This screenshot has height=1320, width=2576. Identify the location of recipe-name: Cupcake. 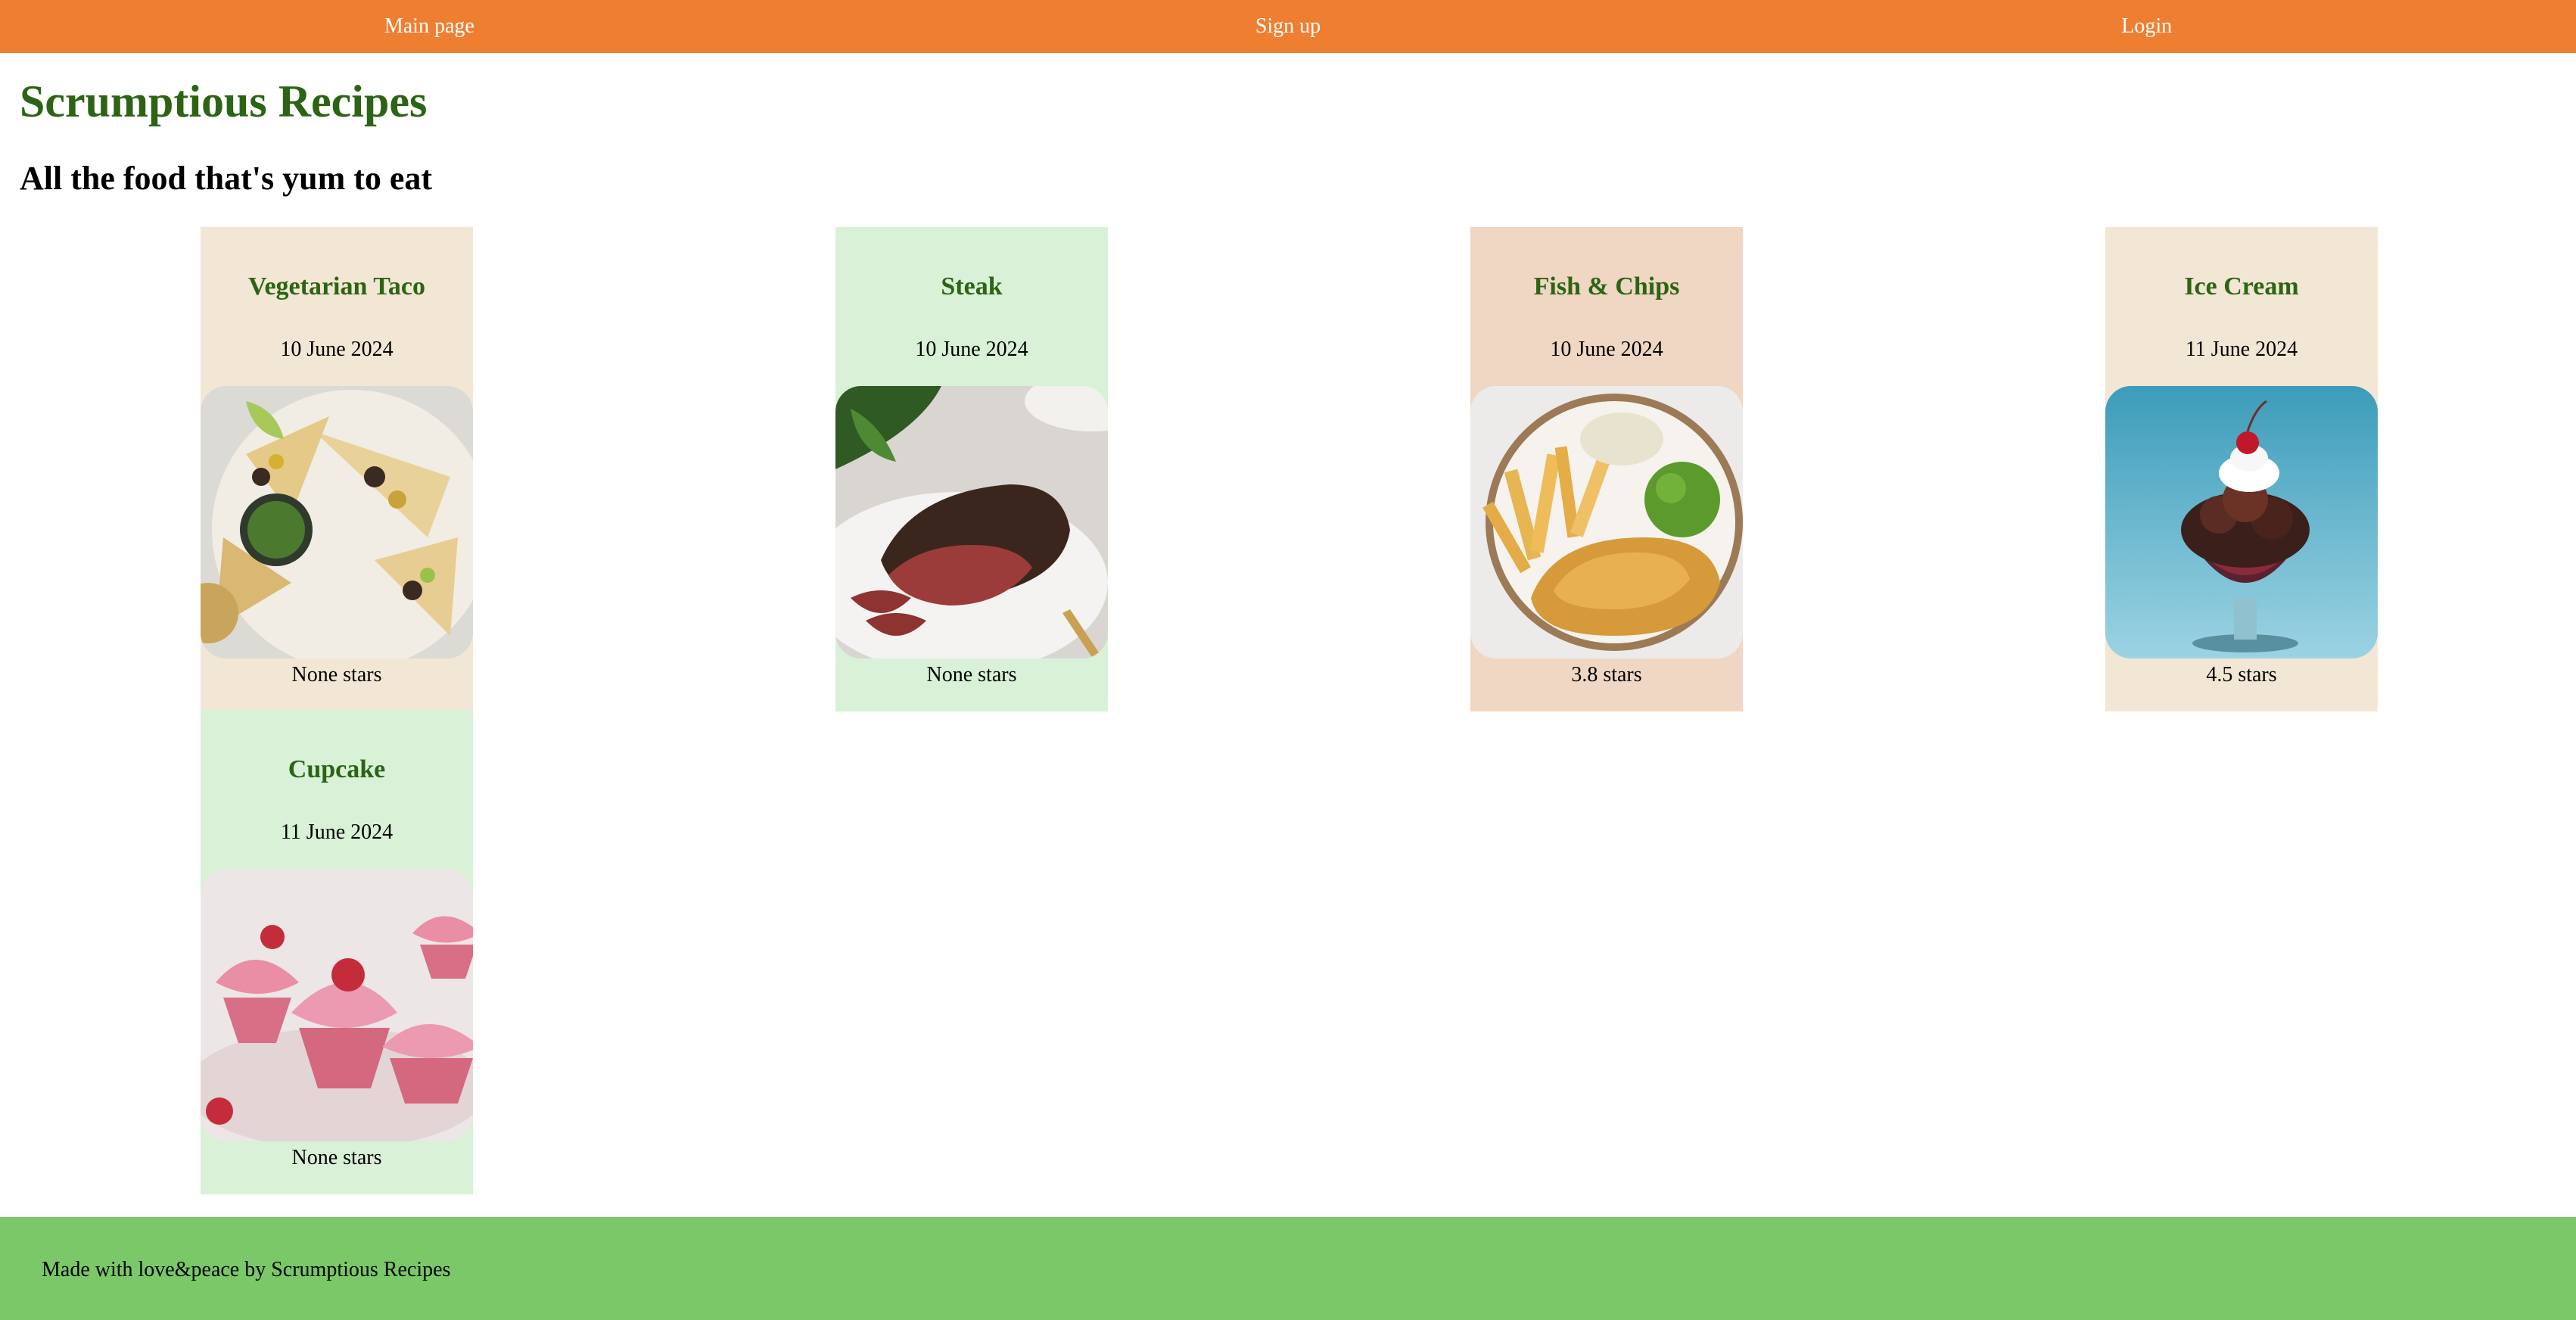
(337, 769).